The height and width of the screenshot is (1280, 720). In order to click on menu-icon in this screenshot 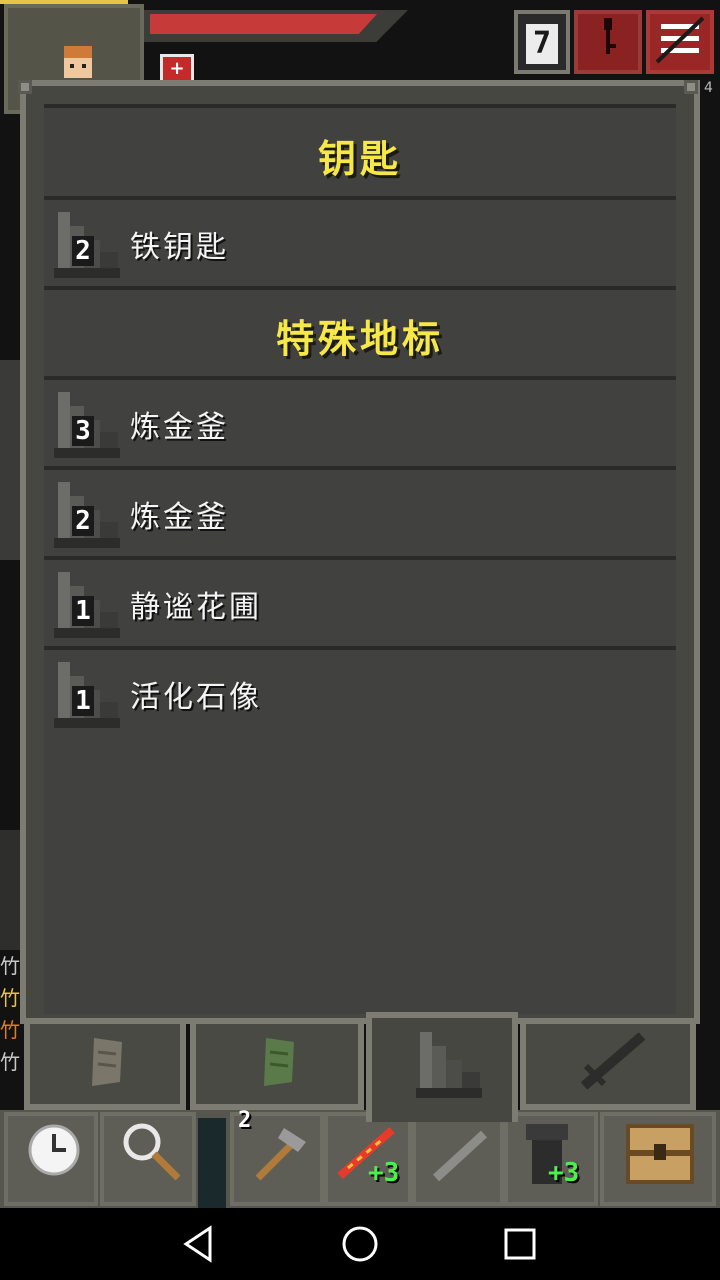, I will do `click(680, 40)`.